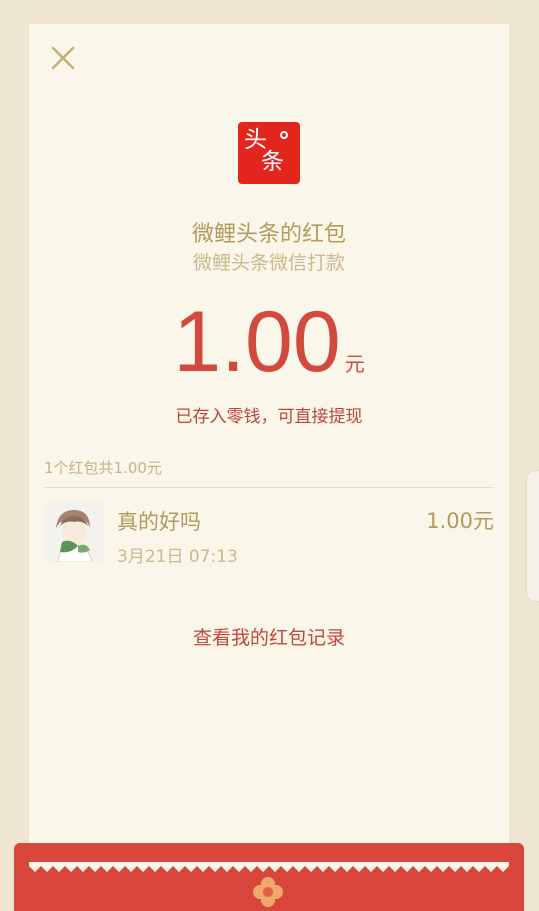 This screenshot has height=911, width=539. Describe the element at coordinates (460, 521) in the screenshot. I see `record-amount: 1.00元` at that location.